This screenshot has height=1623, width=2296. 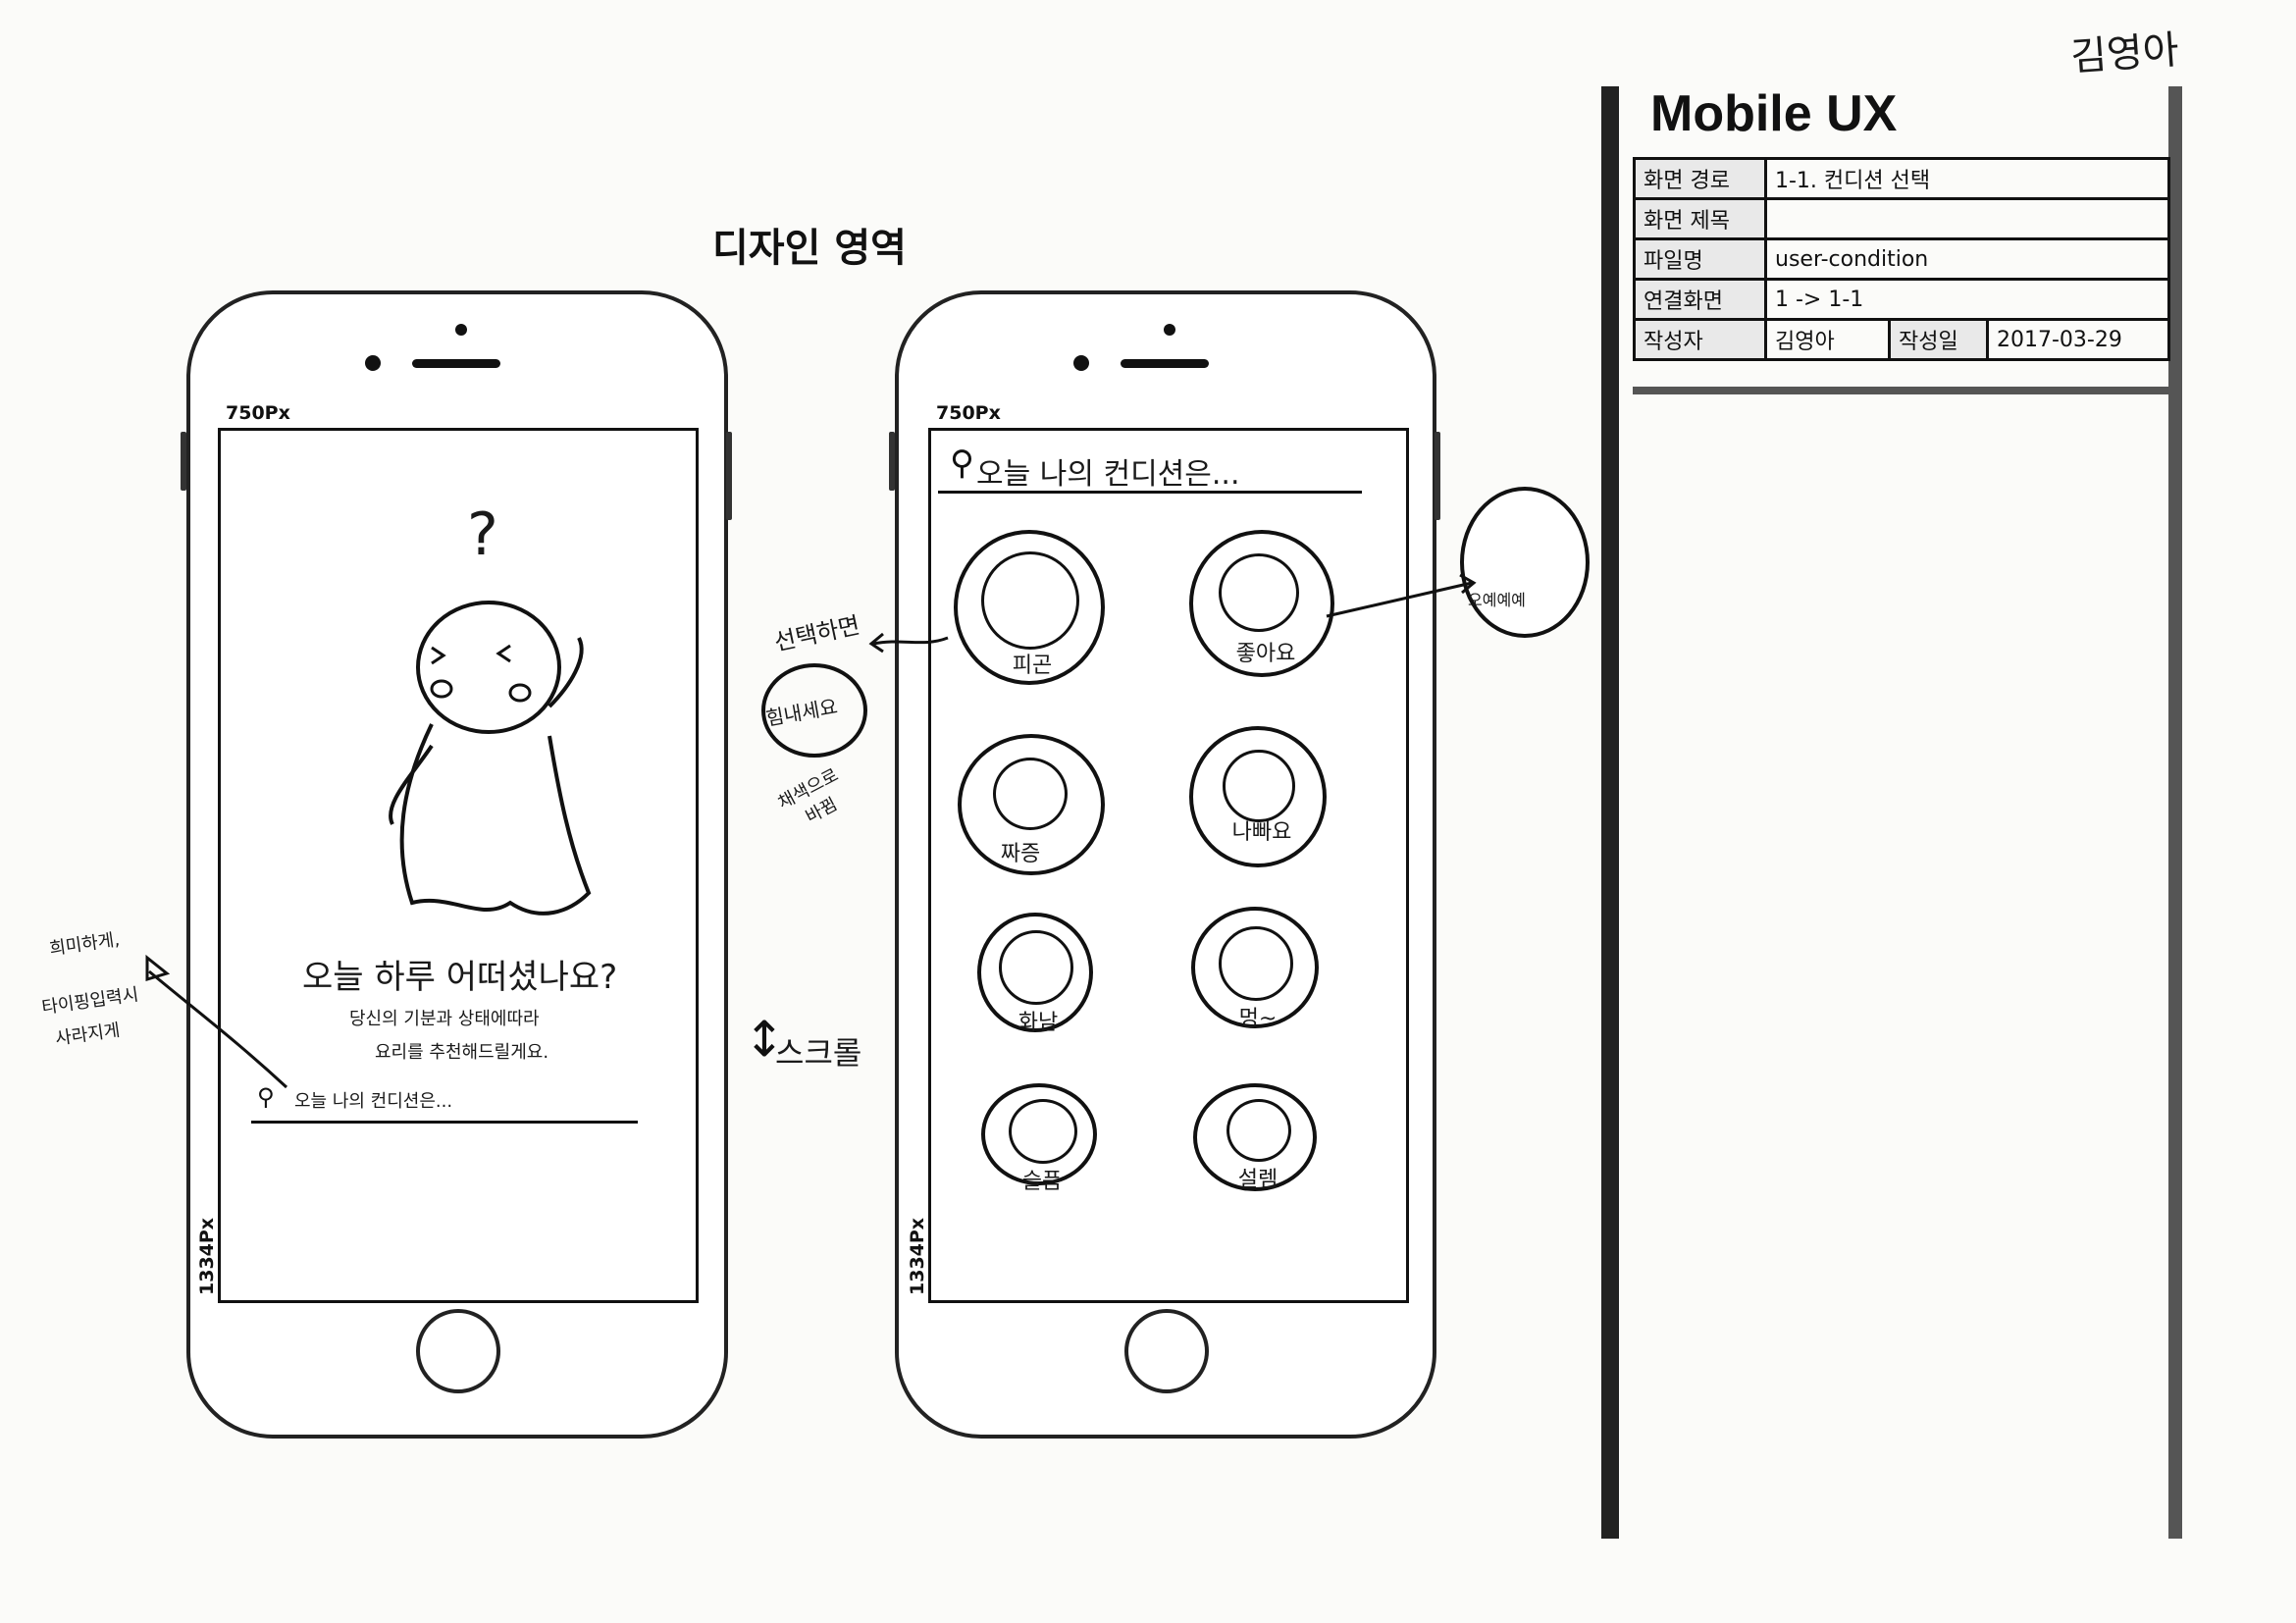 I want to click on condition-label: 피곤, so click(x=1032, y=666).